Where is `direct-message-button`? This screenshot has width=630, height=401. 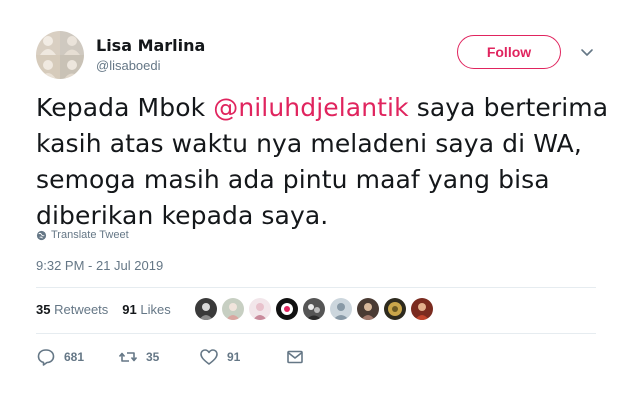 direct-message-button is located at coordinates (295, 357).